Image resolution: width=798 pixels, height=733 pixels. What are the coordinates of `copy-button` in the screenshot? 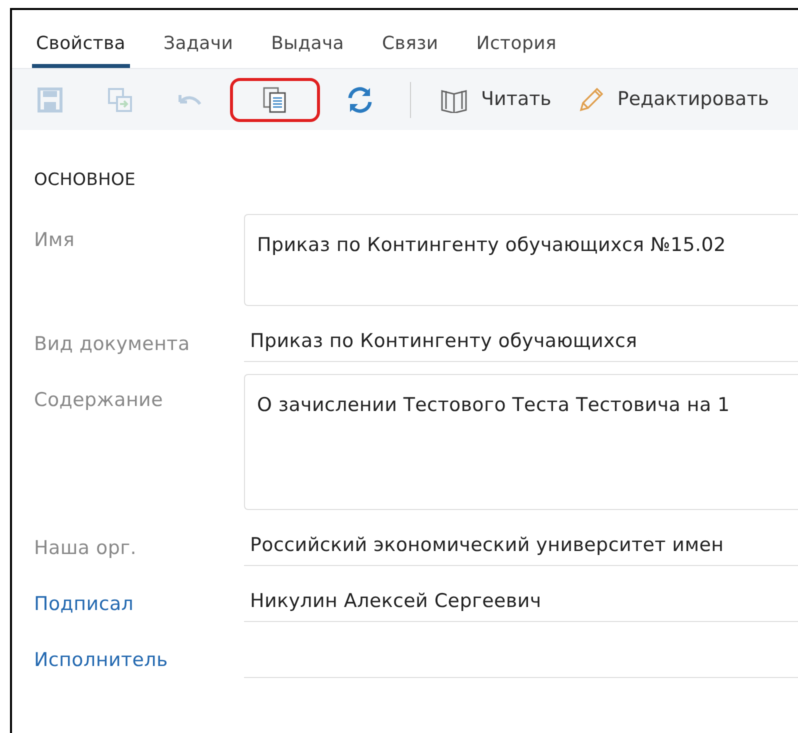 It's located at (275, 100).